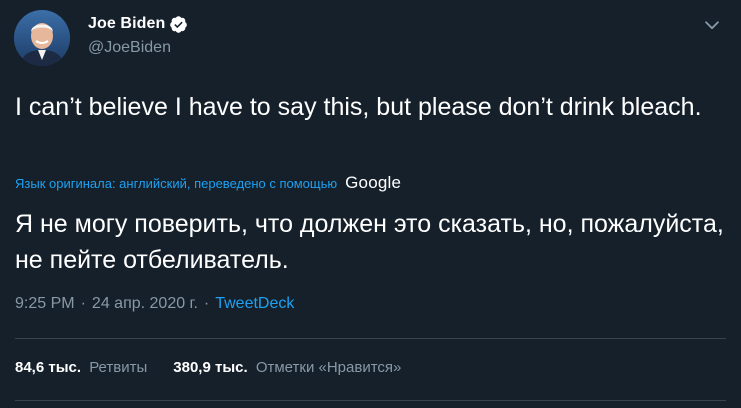 This screenshot has height=408, width=741. I want to click on retweets-count: 84,6 тыс., so click(48, 367).